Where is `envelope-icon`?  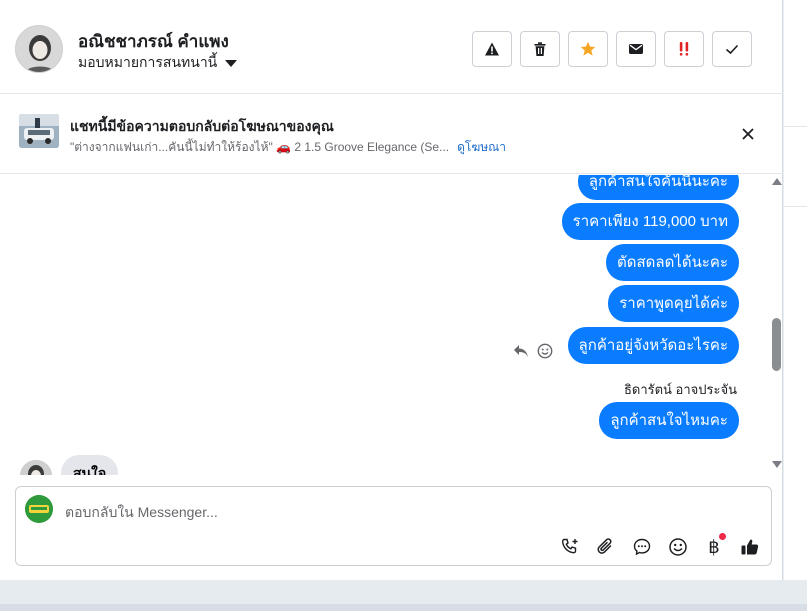 envelope-icon is located at coordinates (636, 49).